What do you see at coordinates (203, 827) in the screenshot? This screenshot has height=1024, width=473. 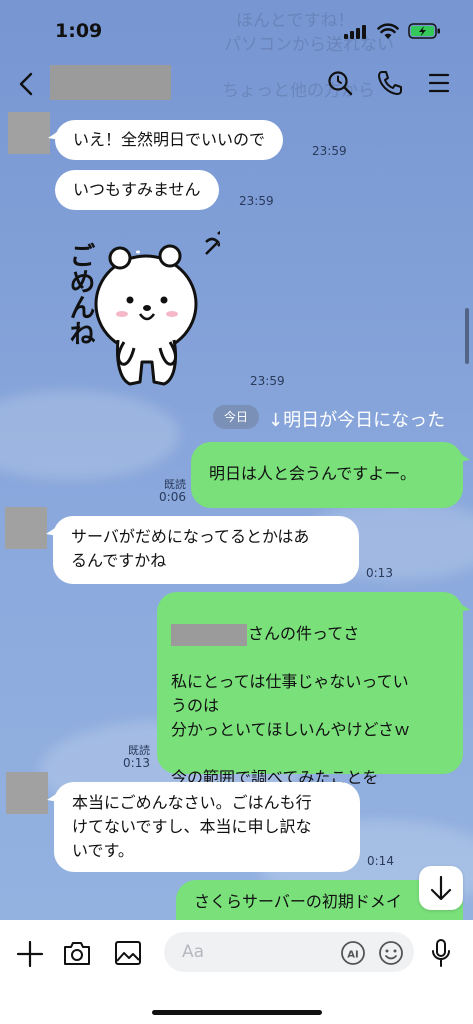 I see `message-bubble-incoming: 本当にごめんなさい。ごはんも行 けてないですし、本当に申し訳な いです。` at bounding box center [203, 827].